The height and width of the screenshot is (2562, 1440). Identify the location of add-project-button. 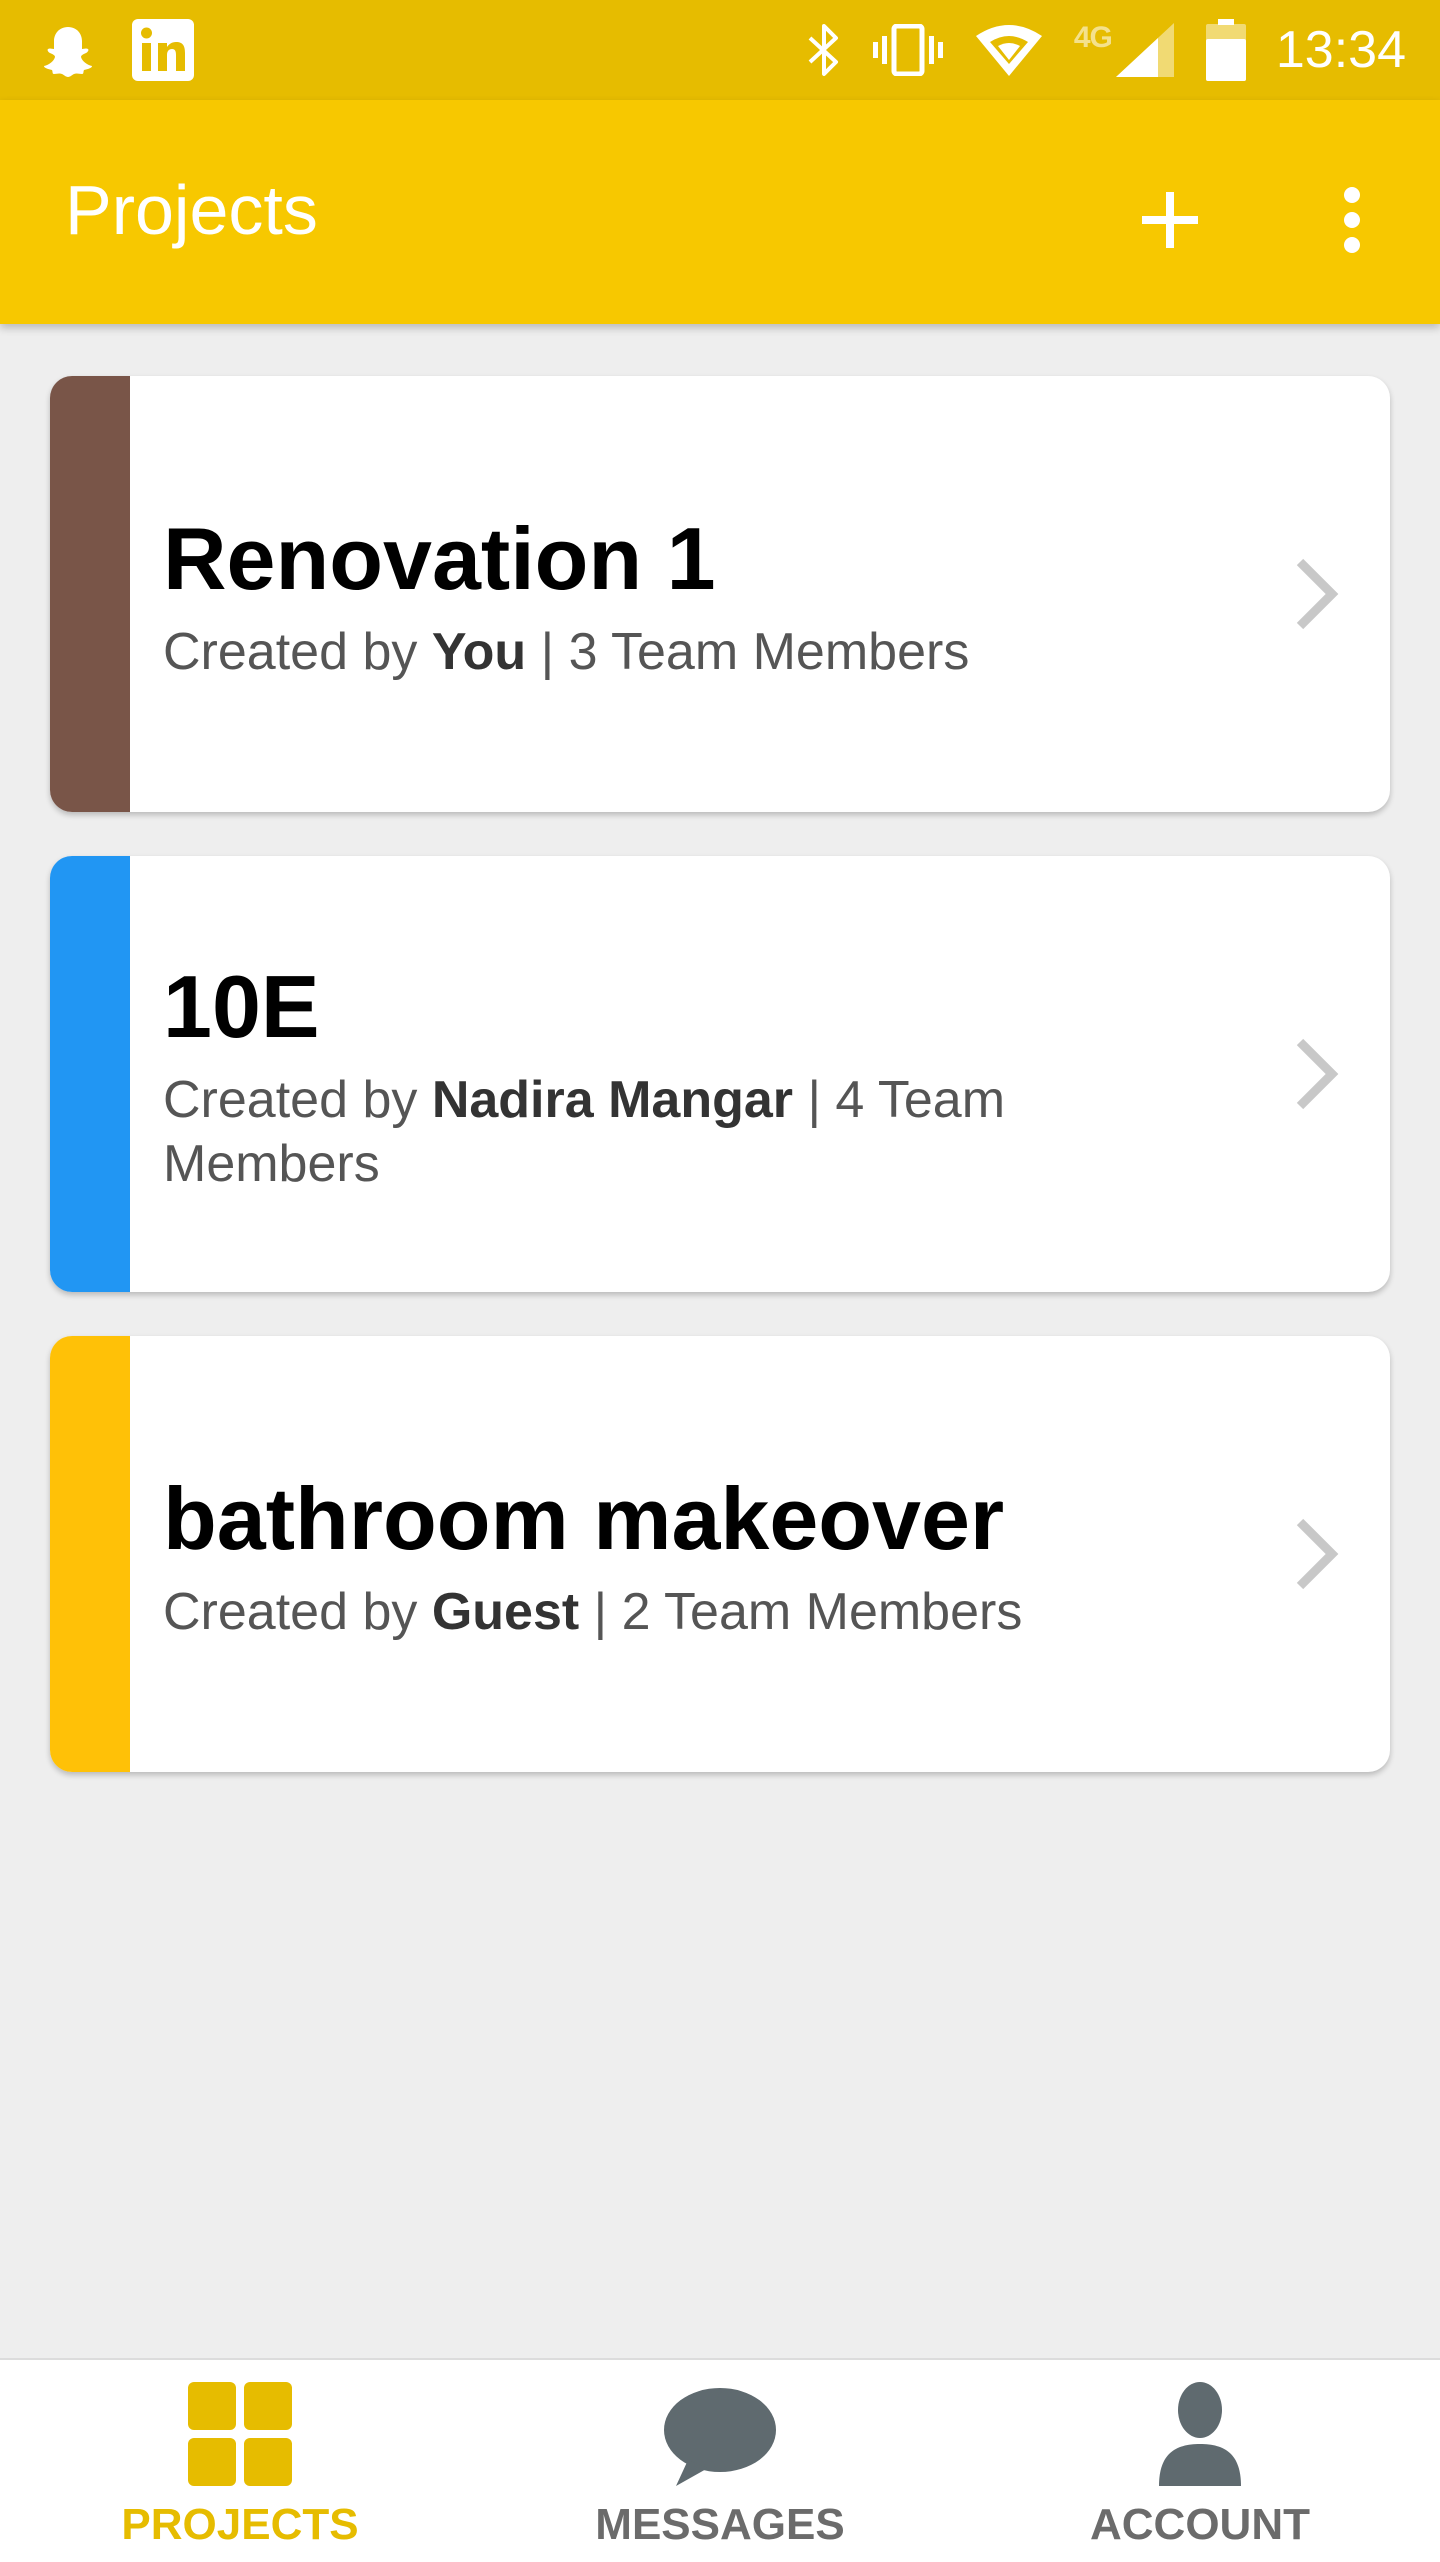
(1170, 220).